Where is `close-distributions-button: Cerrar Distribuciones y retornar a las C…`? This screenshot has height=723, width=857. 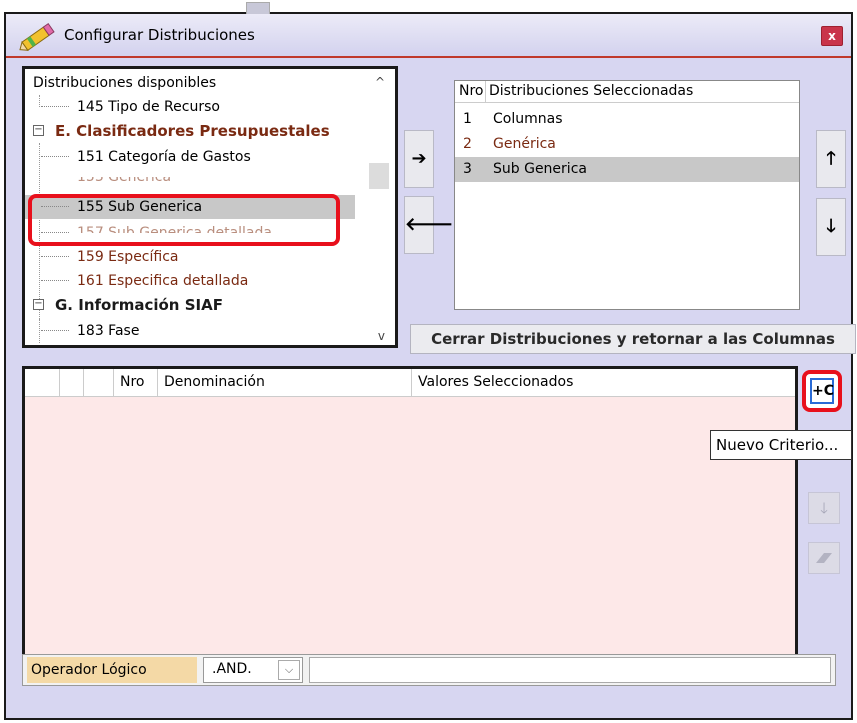 close-distributions-button: Cerrar Distribuciones y retornar a las C… is located at coordinates (633, 339).